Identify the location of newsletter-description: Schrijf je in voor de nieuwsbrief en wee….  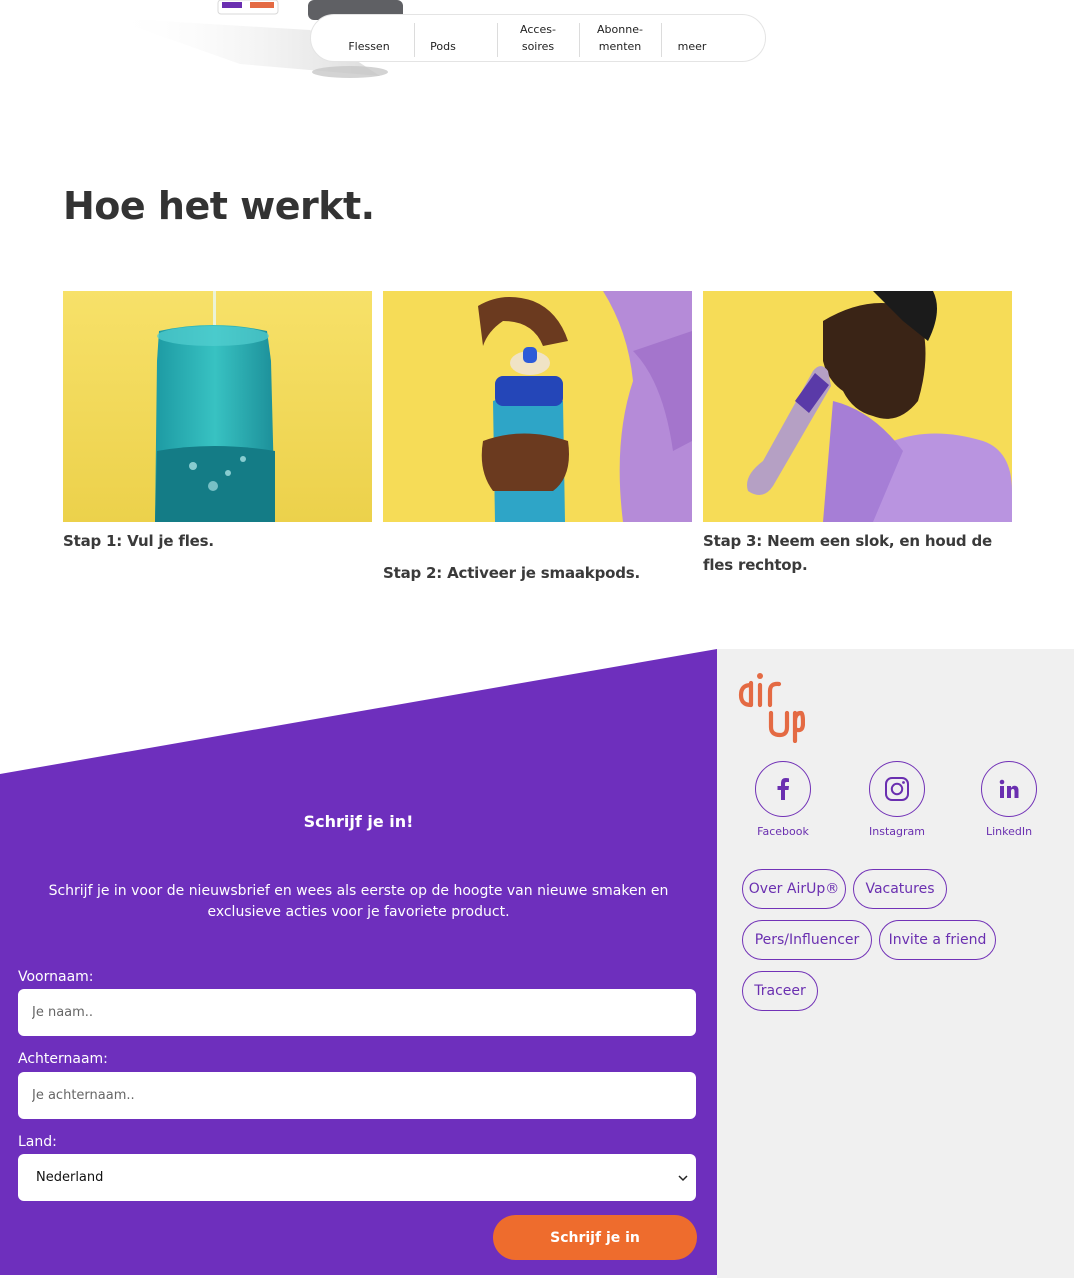
(358, 901).